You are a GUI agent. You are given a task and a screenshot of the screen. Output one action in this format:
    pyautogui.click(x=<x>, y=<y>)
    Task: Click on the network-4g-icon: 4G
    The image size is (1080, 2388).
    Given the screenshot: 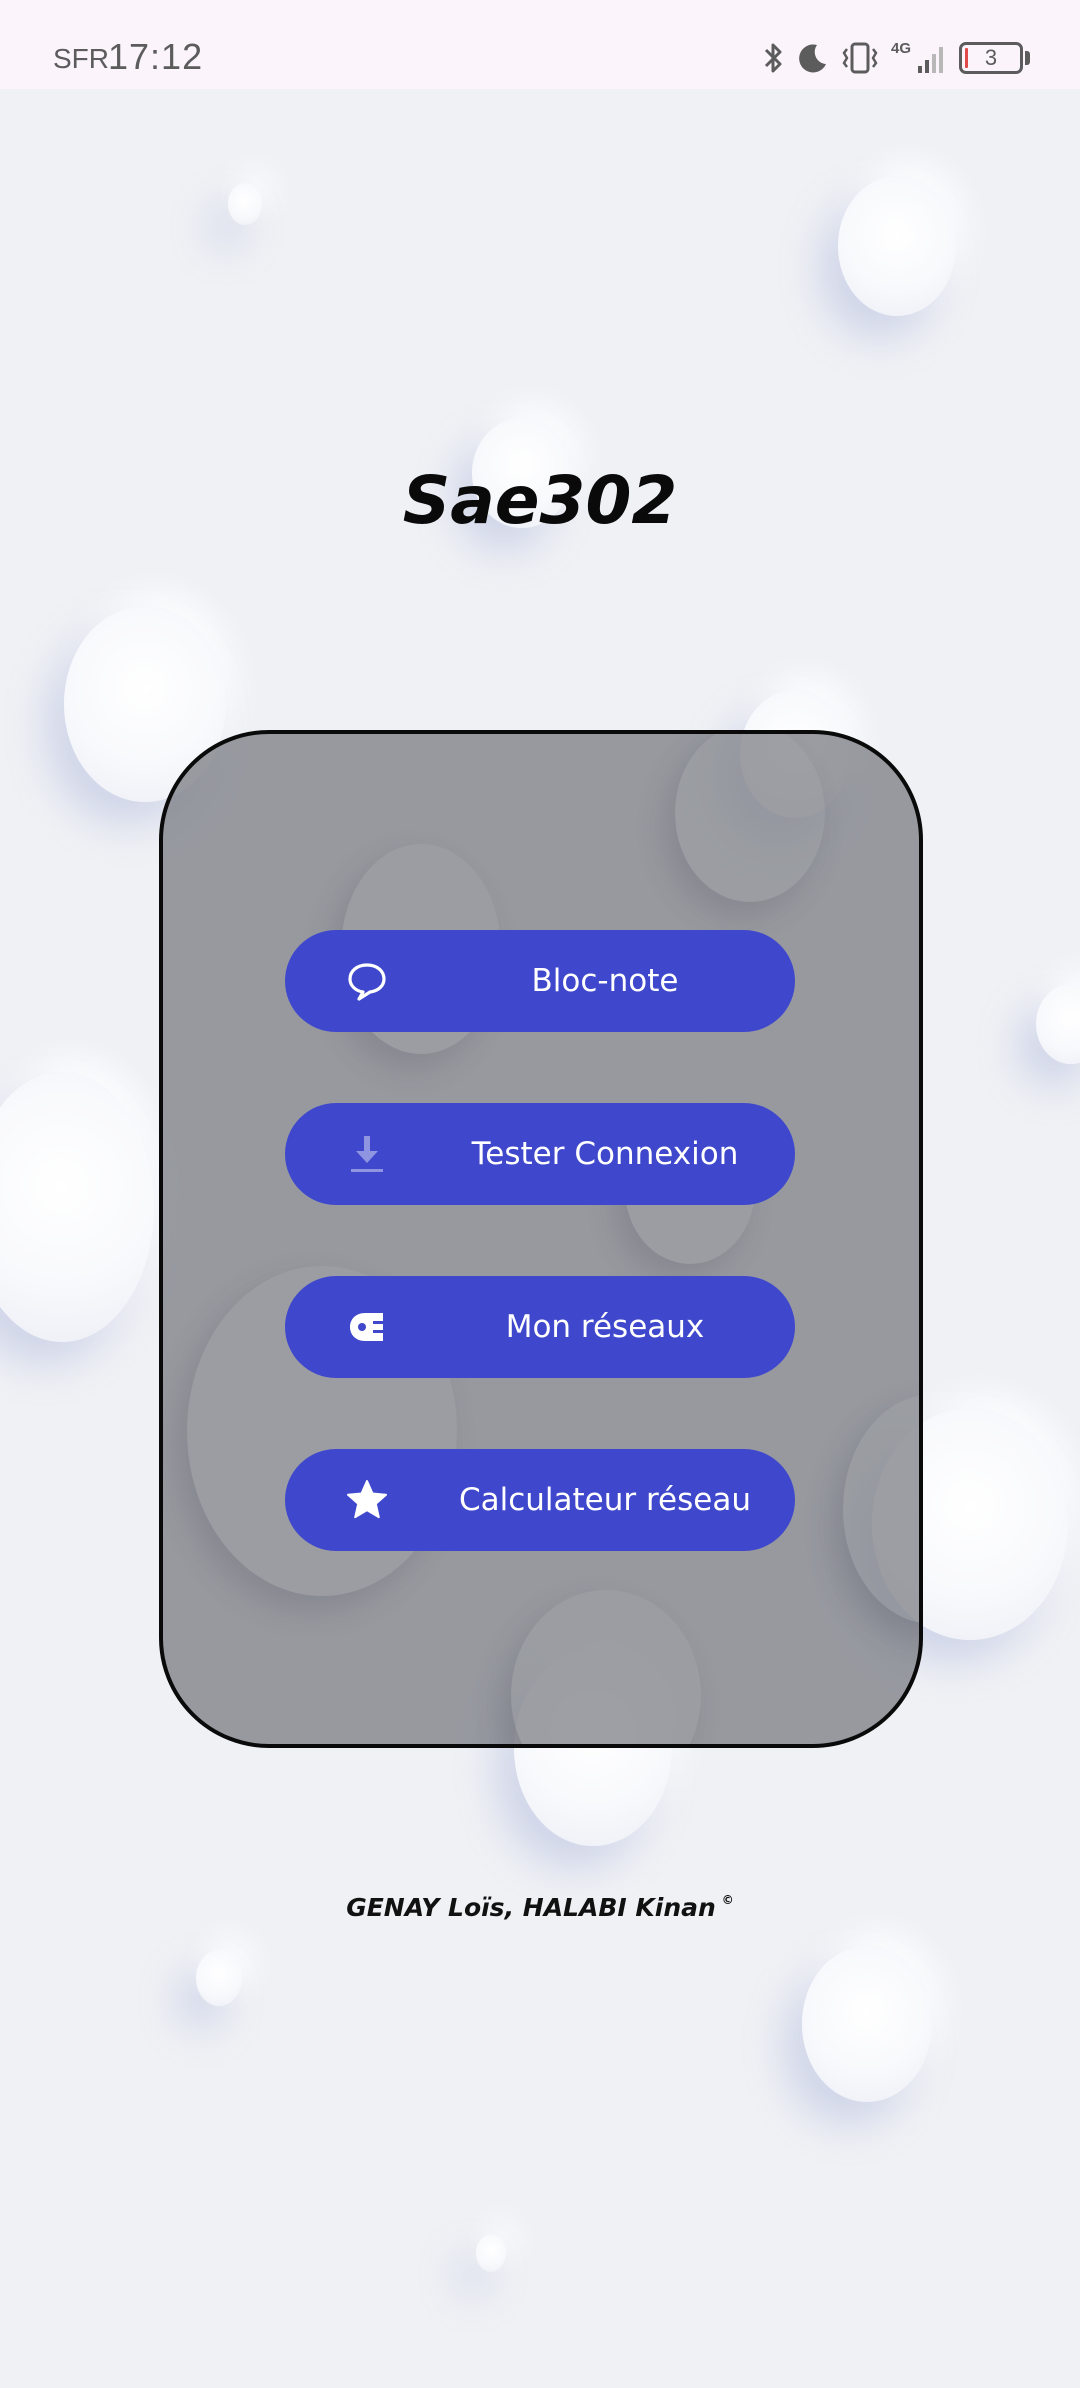 What is the action you would take?
    pyautogui.click(x=900, y=48)
    